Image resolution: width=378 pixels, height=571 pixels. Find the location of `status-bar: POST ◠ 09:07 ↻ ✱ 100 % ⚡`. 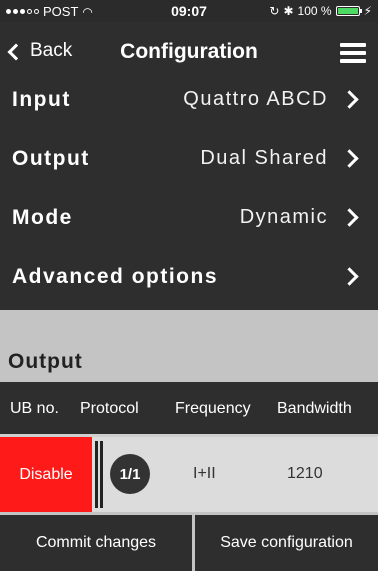

status-bar: POST ◠ 09:07 ↻ ✱ 100 % ⚡ is located at coordinates (189, 11).